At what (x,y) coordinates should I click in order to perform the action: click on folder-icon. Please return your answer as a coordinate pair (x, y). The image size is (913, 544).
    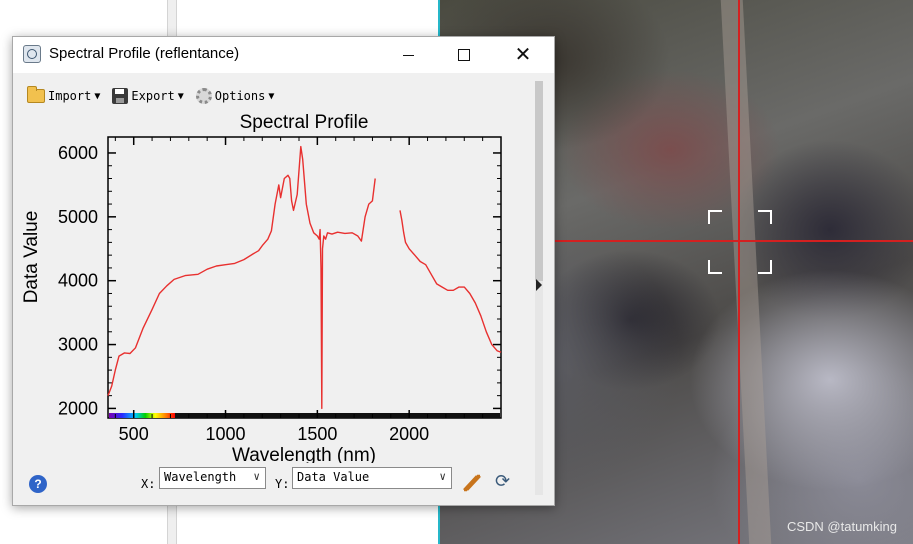
    Looking at the image, I should click on (36, 94).